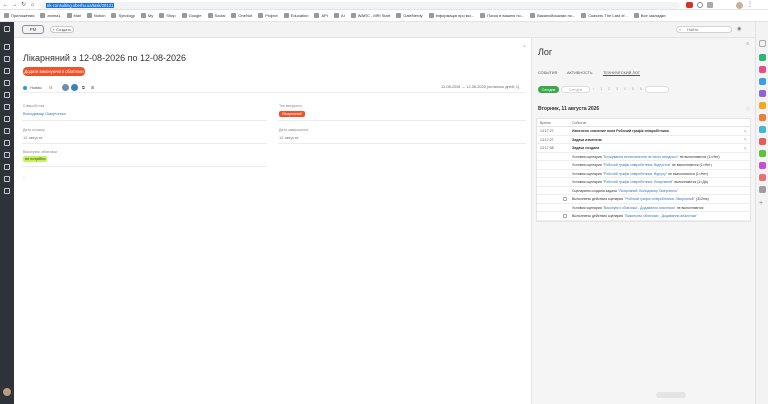 The height and width of the screenshot is (404, 768). I want to click on more-icon: ···, so click(179, 58).